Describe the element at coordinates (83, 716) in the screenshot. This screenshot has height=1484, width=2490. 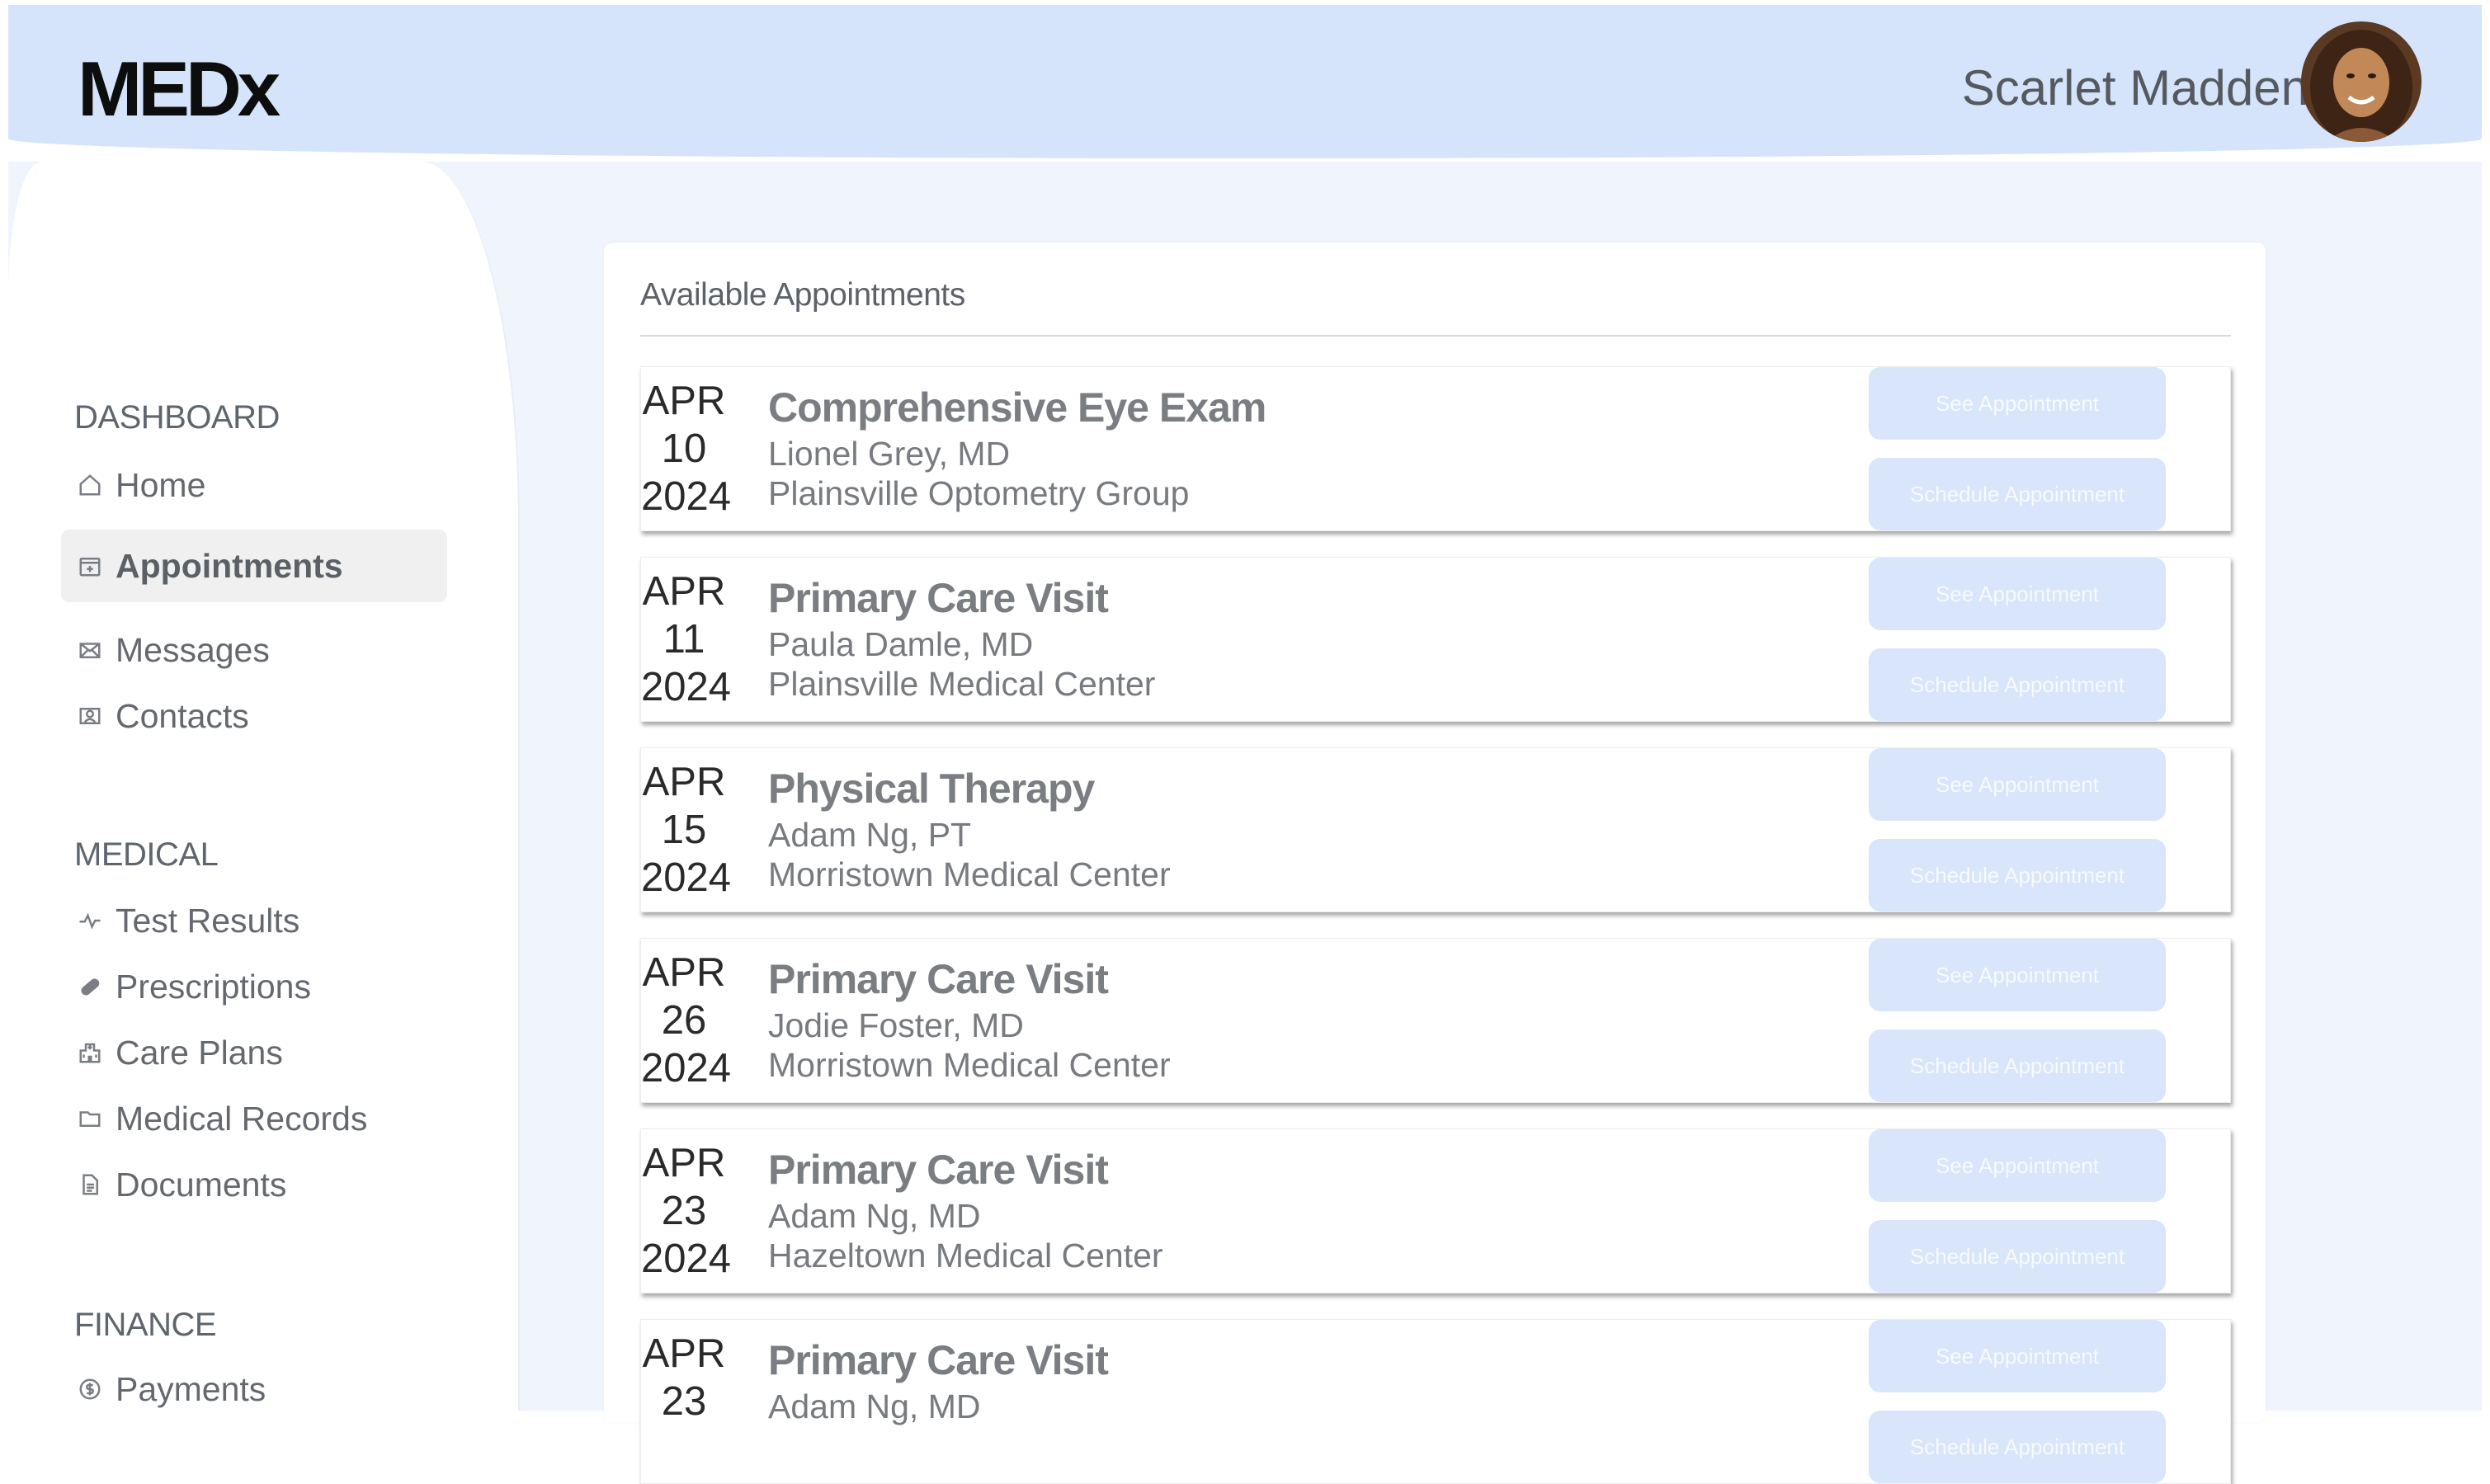
I see `contact-card-icon` at that location.